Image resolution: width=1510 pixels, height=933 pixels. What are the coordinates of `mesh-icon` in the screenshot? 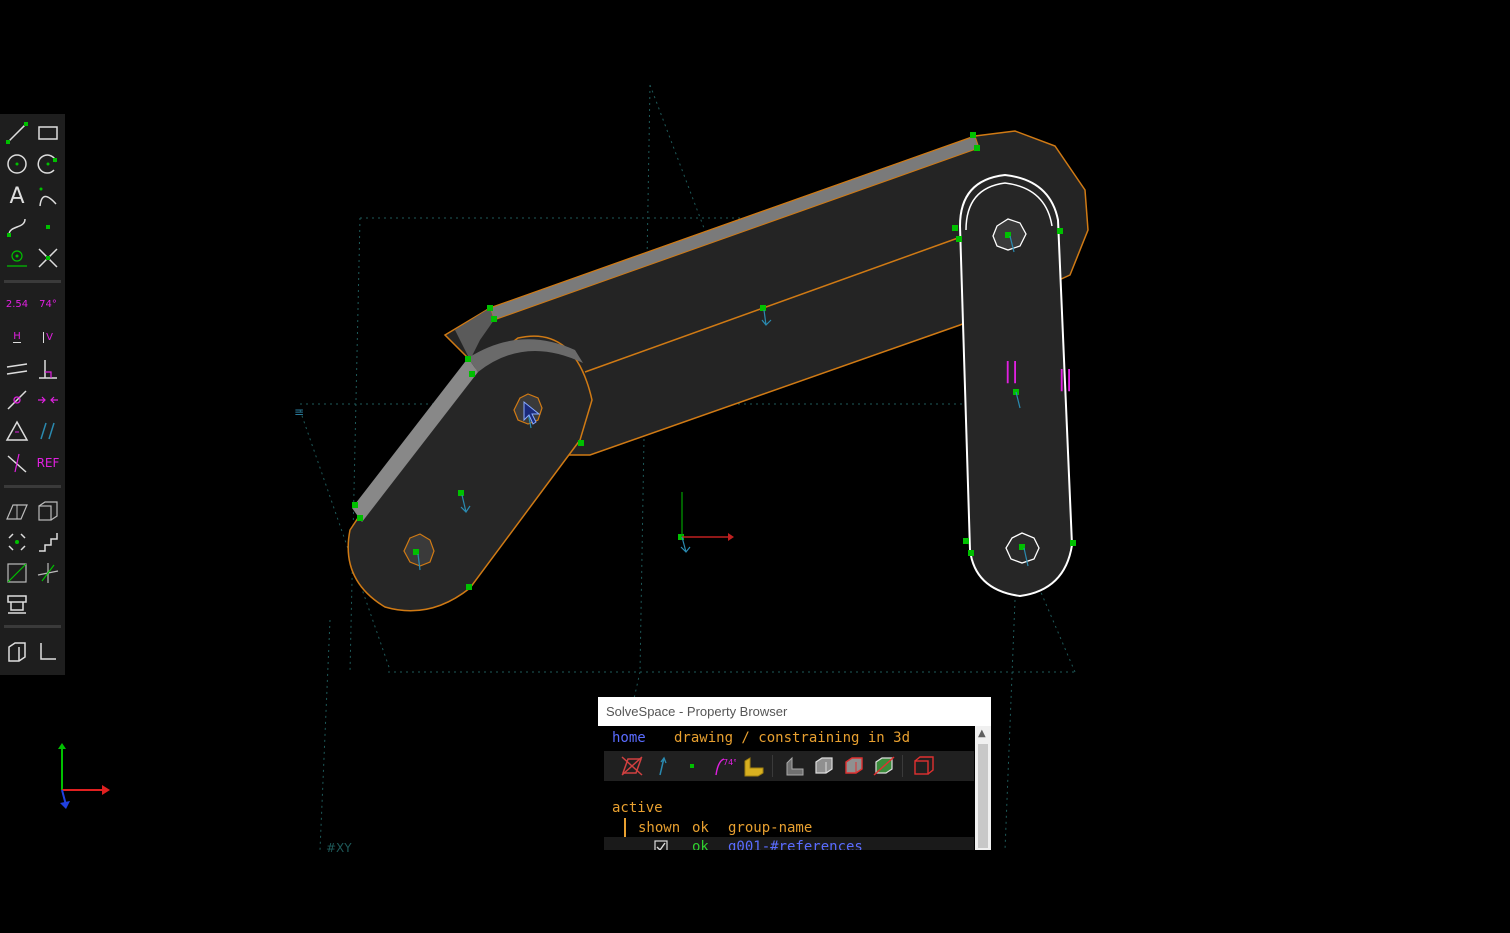 It's located at (884, 766).